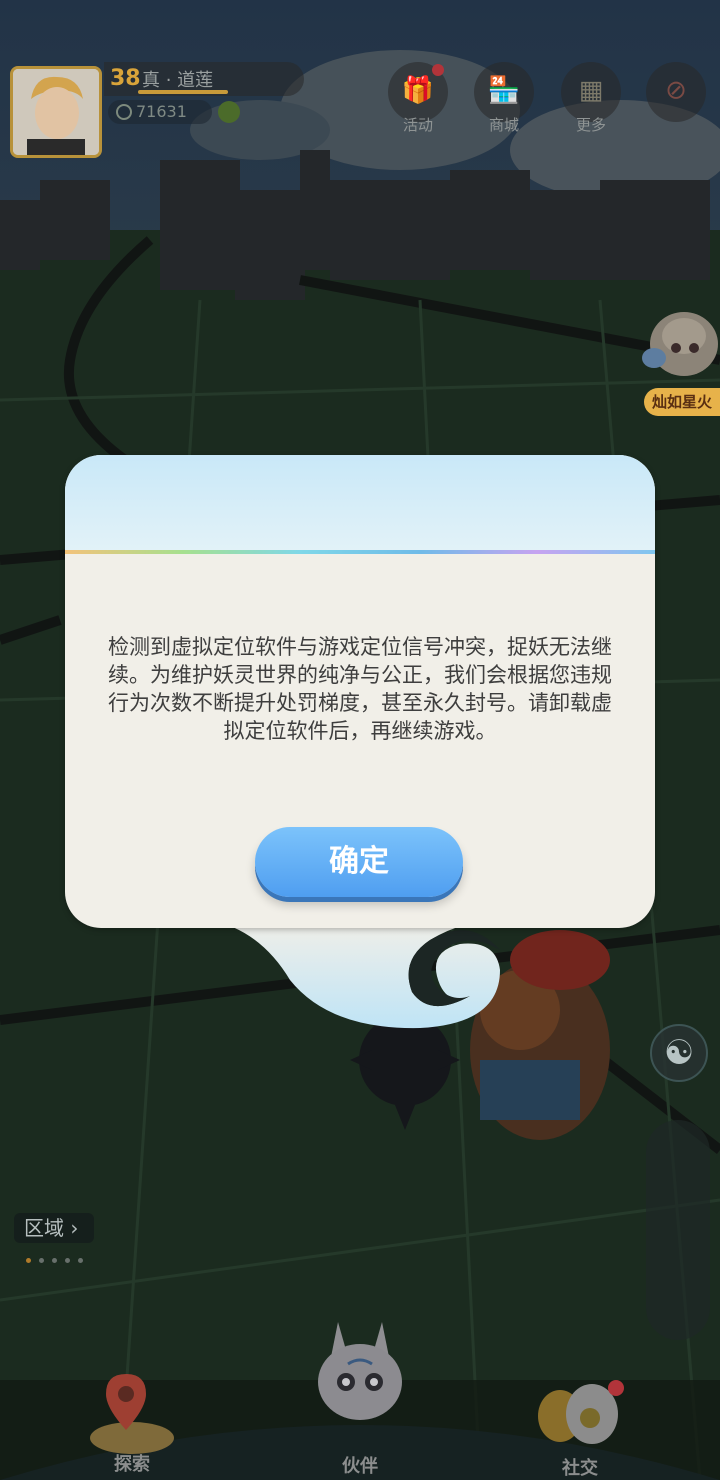 The image size is (720, 1480). Describe the element at coordinates (438, 70) in the screenshot. I see `notification-dot` at that location.